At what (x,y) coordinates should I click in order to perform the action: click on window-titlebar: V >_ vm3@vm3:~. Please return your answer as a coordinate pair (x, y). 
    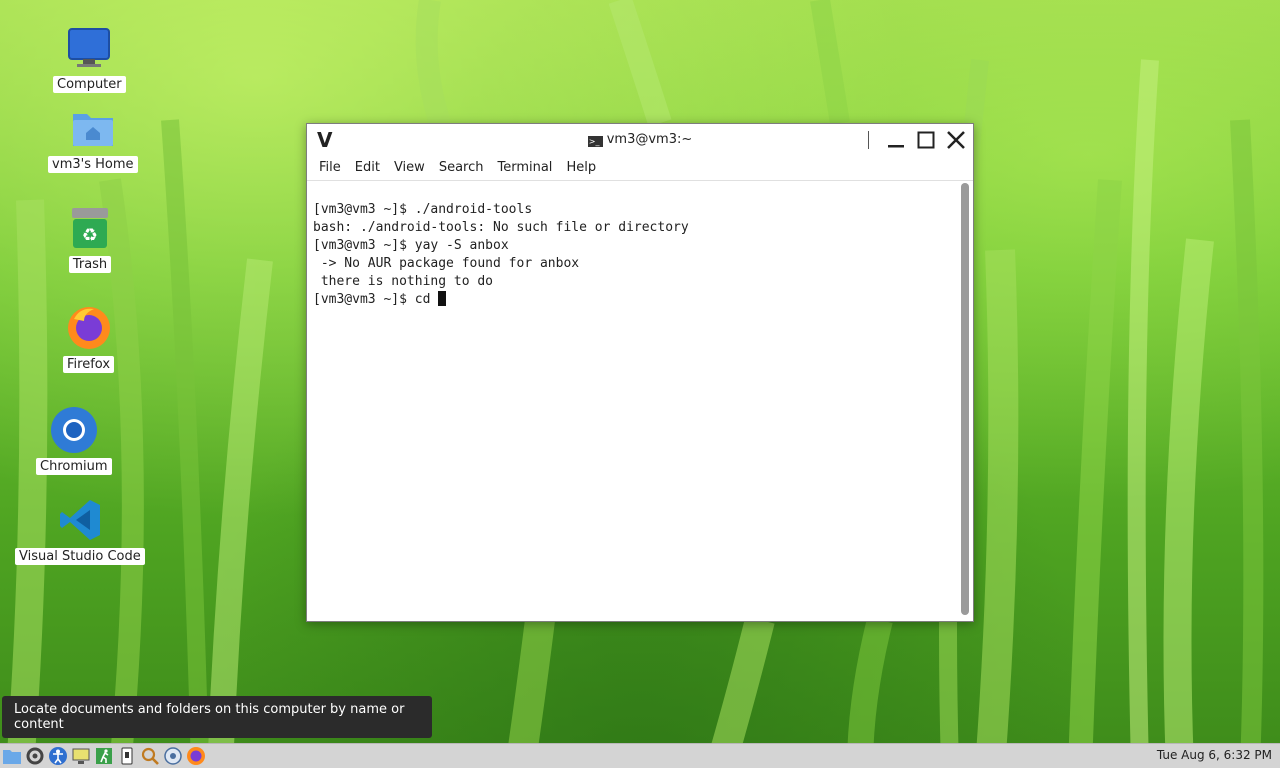
    Looking at the image, I should click on (640, 140).